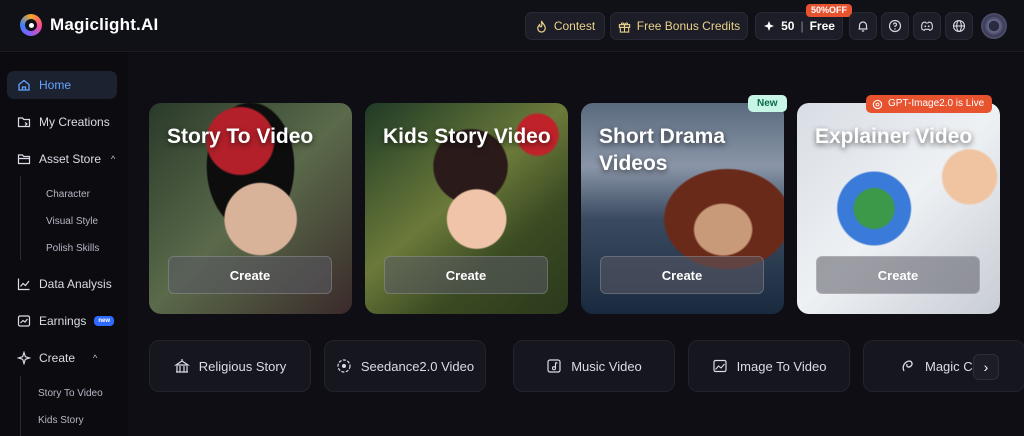  I want to click on sidebar-sub-story-to-video: Story To Video, so click(70, 393).